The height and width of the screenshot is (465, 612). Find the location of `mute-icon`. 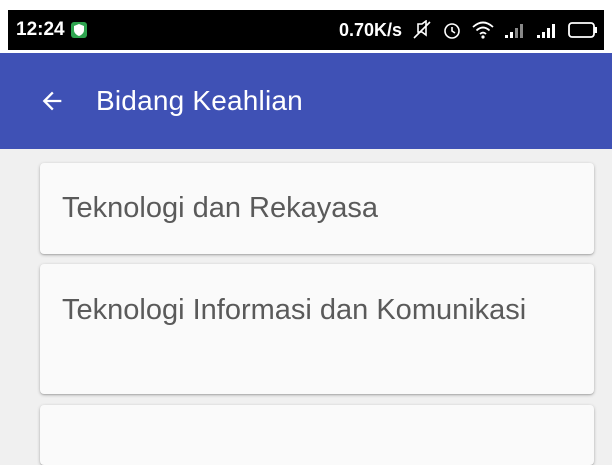

mute-icon is located at coordinates (422, 30).